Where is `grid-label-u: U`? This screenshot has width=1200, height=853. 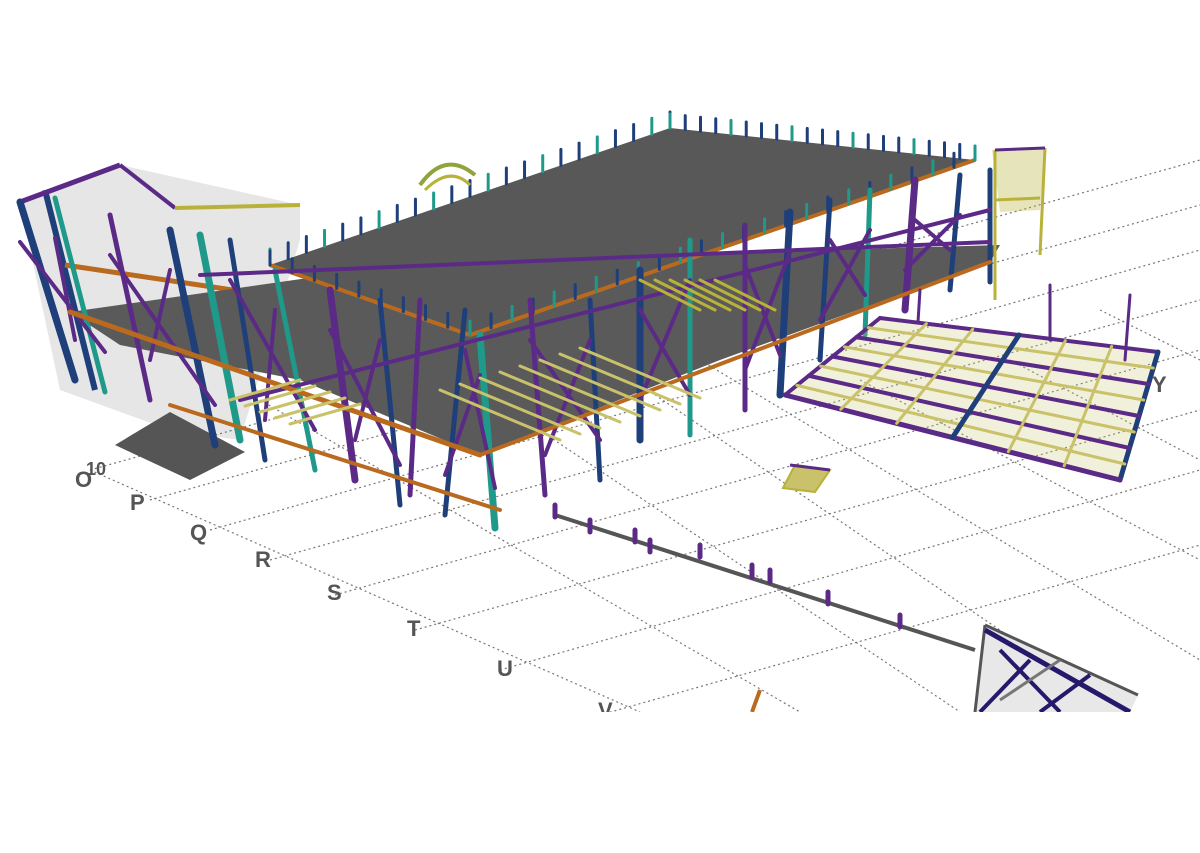 grid-label-u: U is located at coordinates (505, 668).